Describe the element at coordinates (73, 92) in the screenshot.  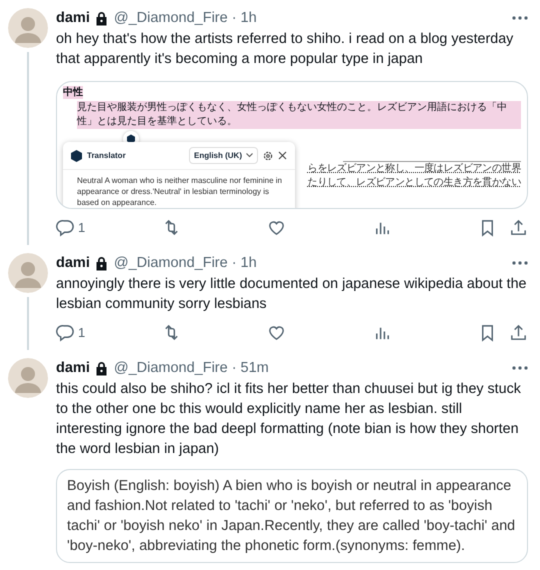
I see `term-heading: 中性` at that location.